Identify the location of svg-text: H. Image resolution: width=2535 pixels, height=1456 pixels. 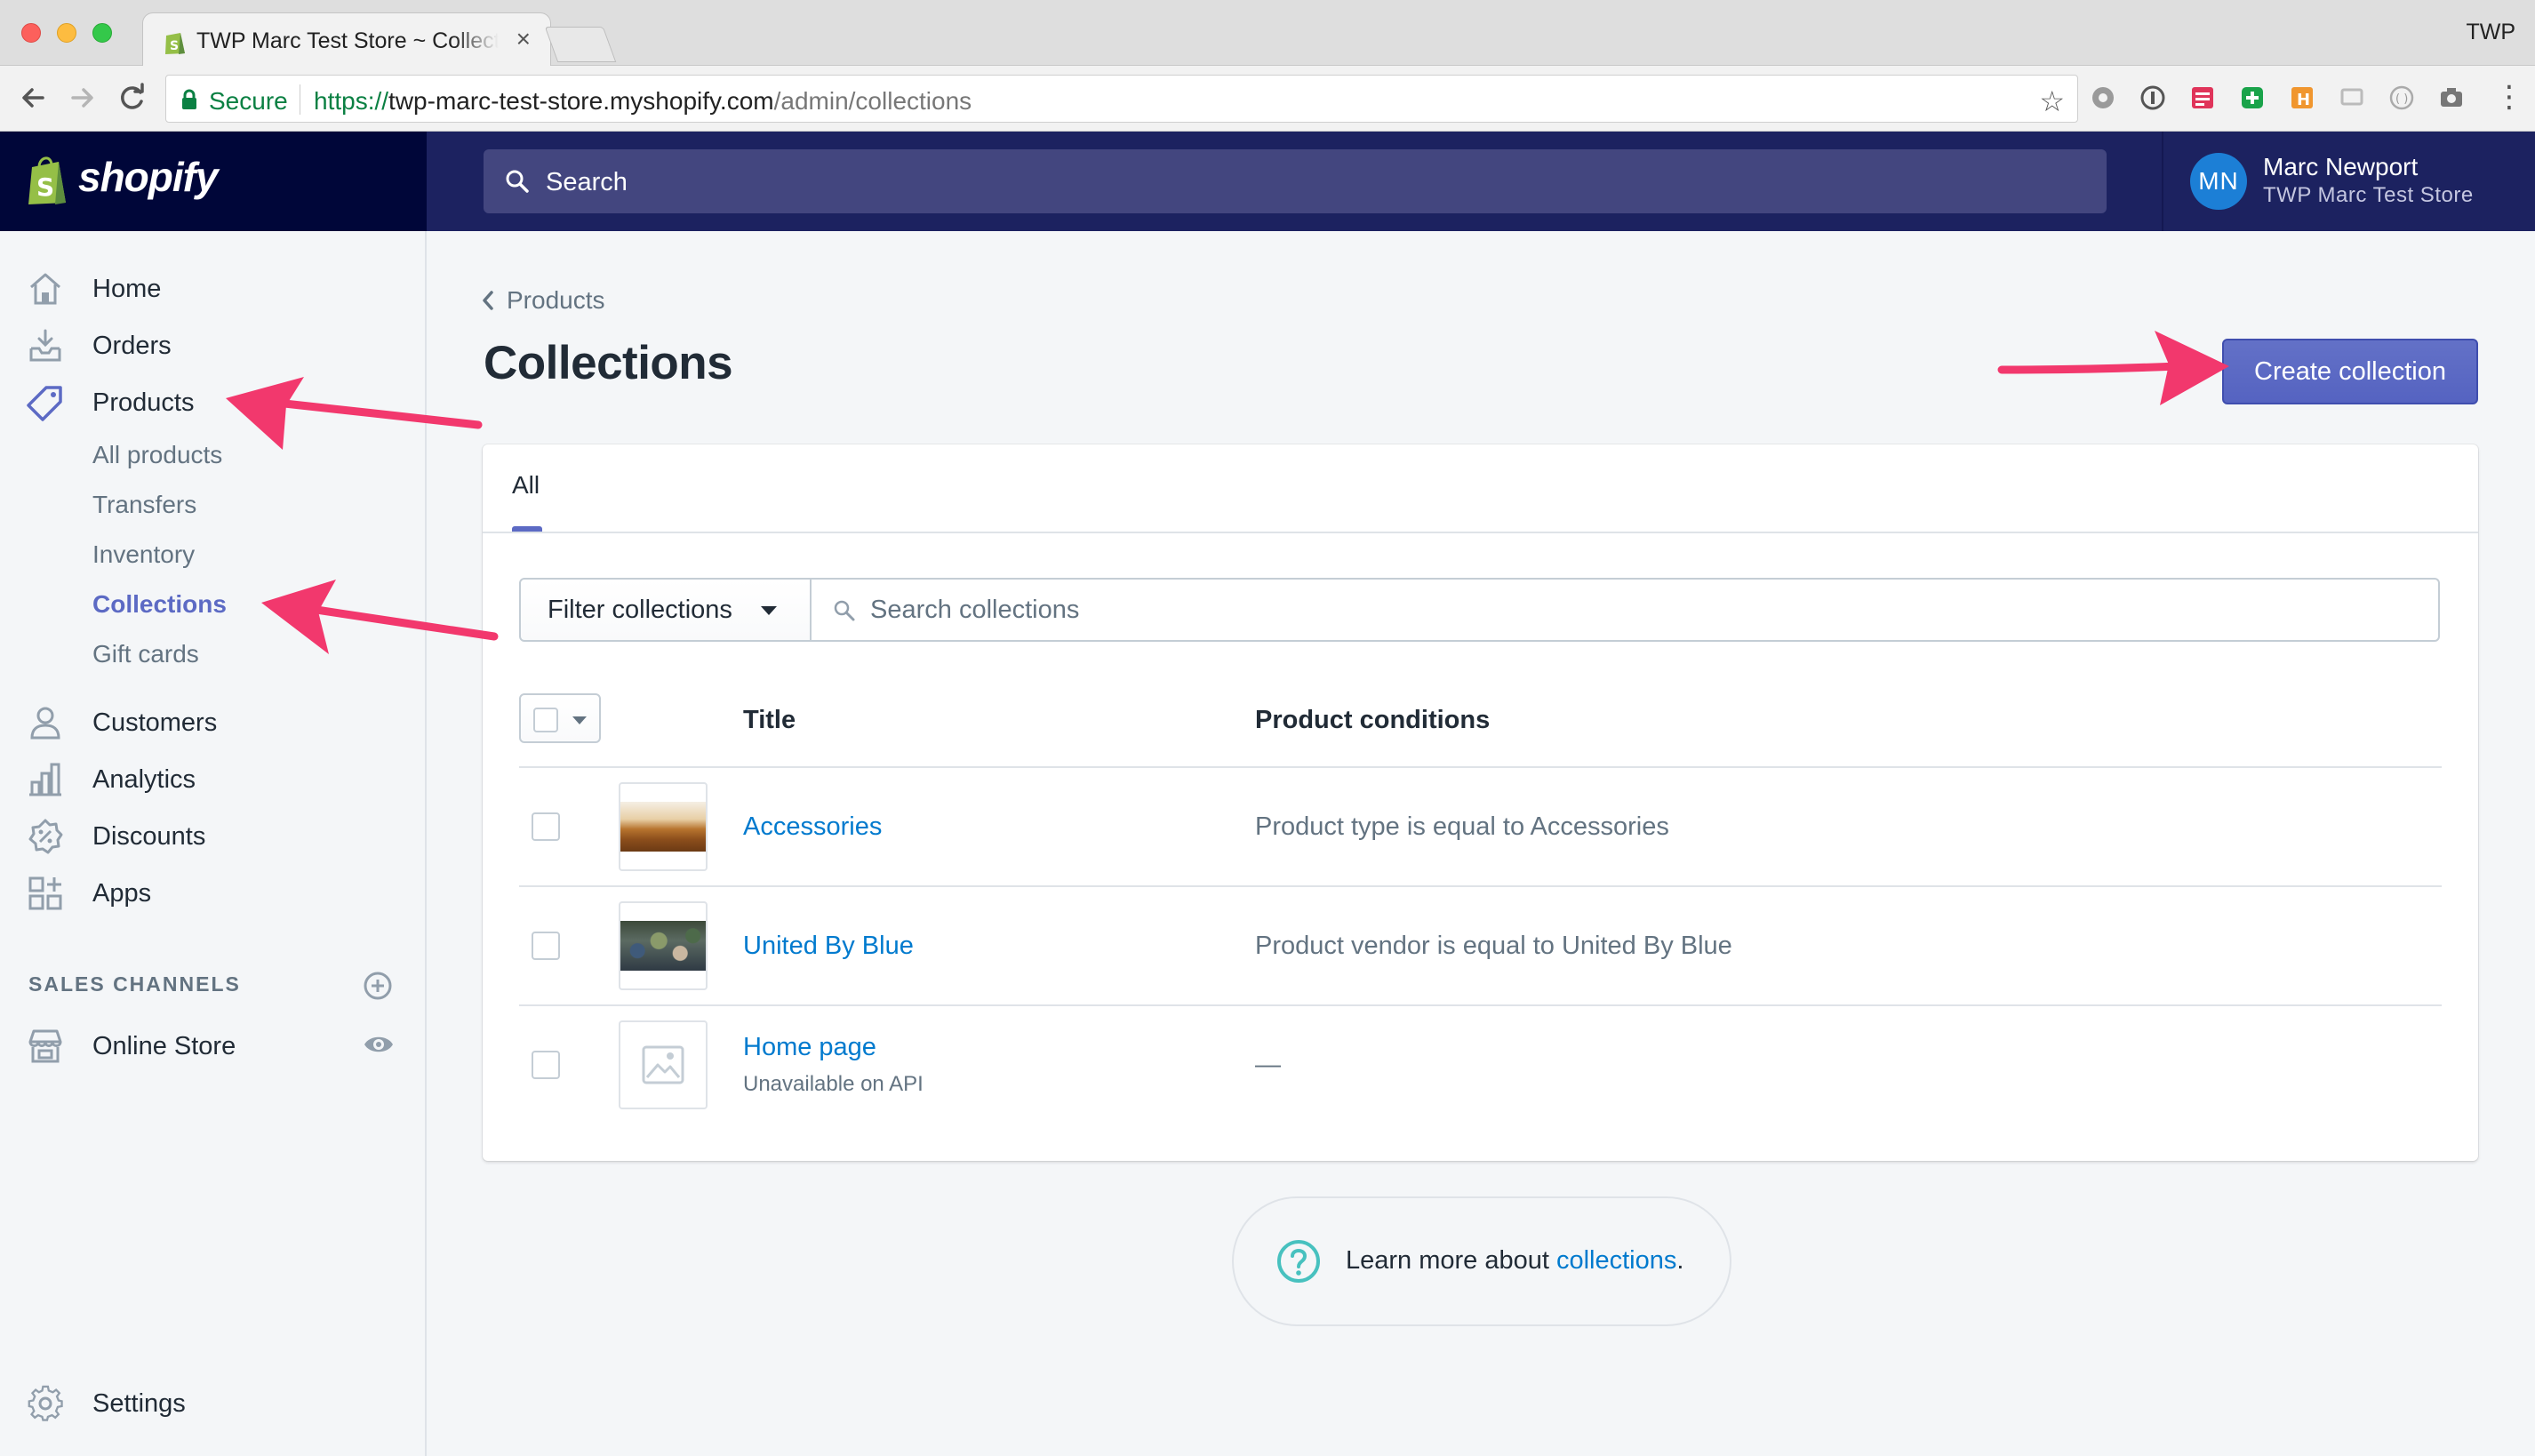
(2303, 100).